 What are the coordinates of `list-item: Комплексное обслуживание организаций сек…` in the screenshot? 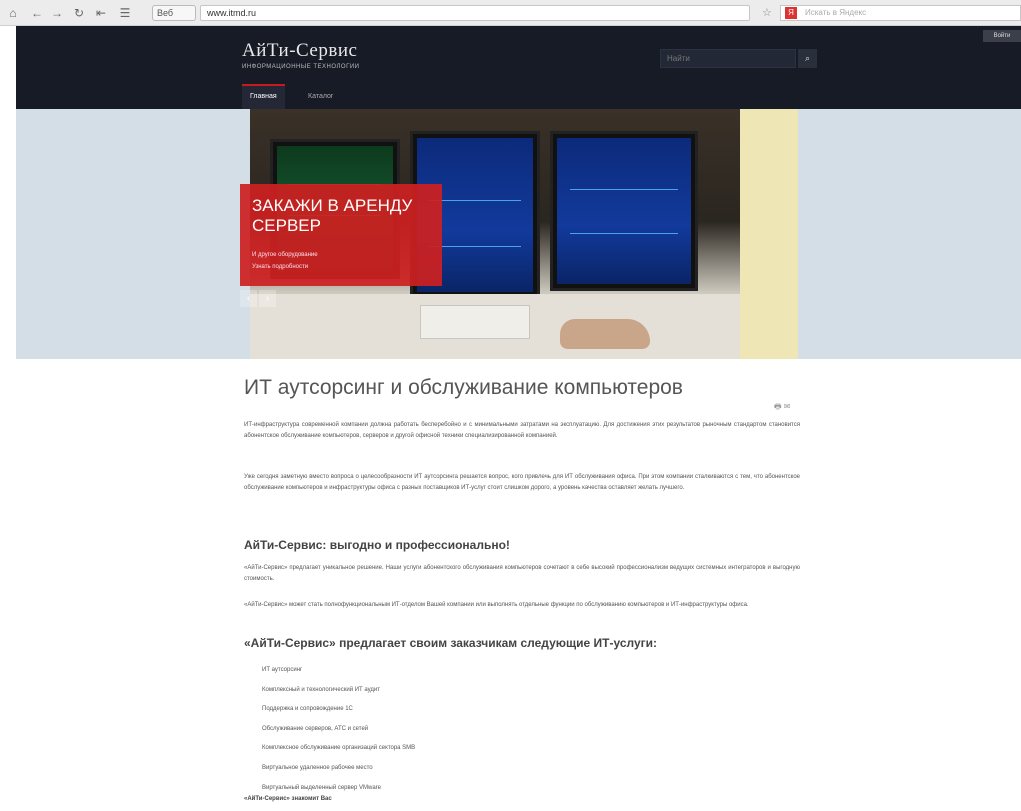 It's located at (339, 748).